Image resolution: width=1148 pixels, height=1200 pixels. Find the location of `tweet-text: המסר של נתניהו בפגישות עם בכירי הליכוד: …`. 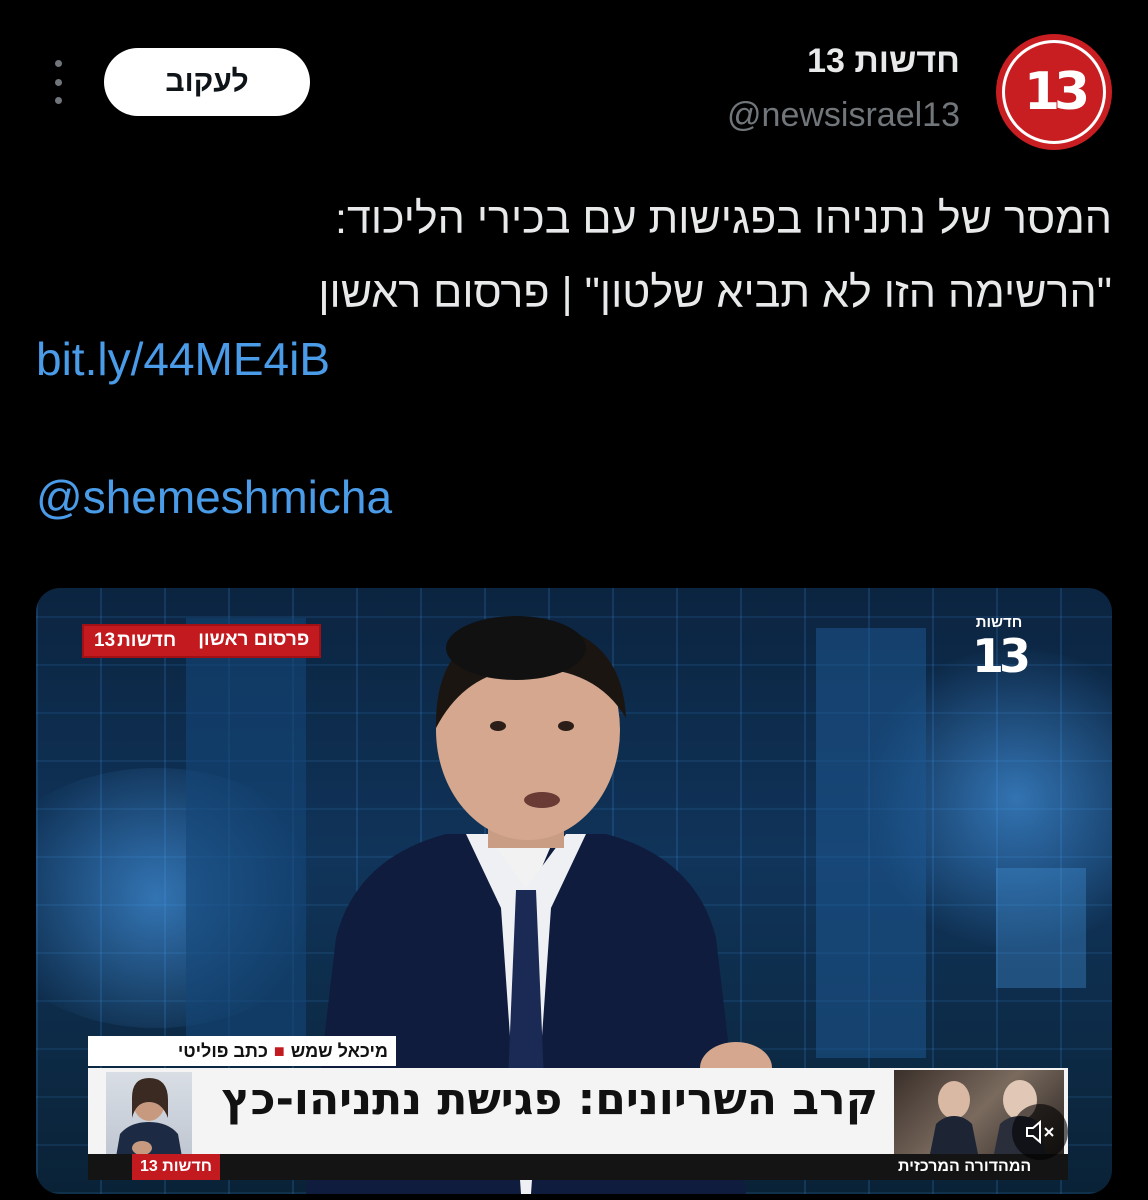

tweet-text: המסר של נתניהו בפגישות עם בכירי הליכוד: … is located at coordinates (572, 256).